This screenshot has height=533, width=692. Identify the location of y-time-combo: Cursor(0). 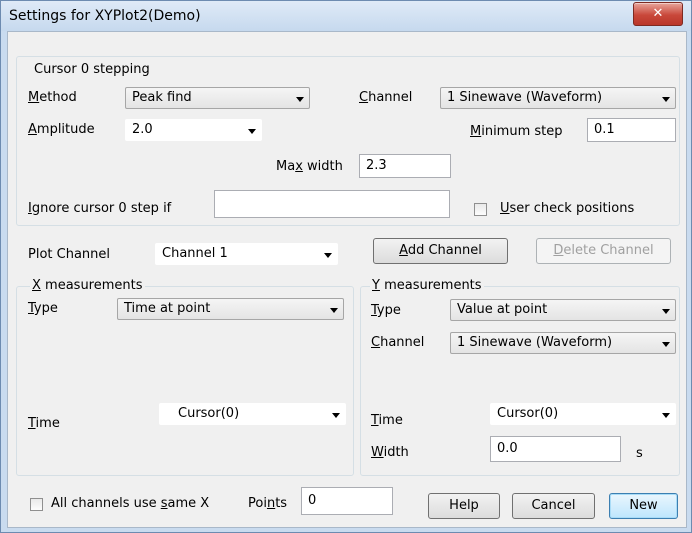
(583, 414).